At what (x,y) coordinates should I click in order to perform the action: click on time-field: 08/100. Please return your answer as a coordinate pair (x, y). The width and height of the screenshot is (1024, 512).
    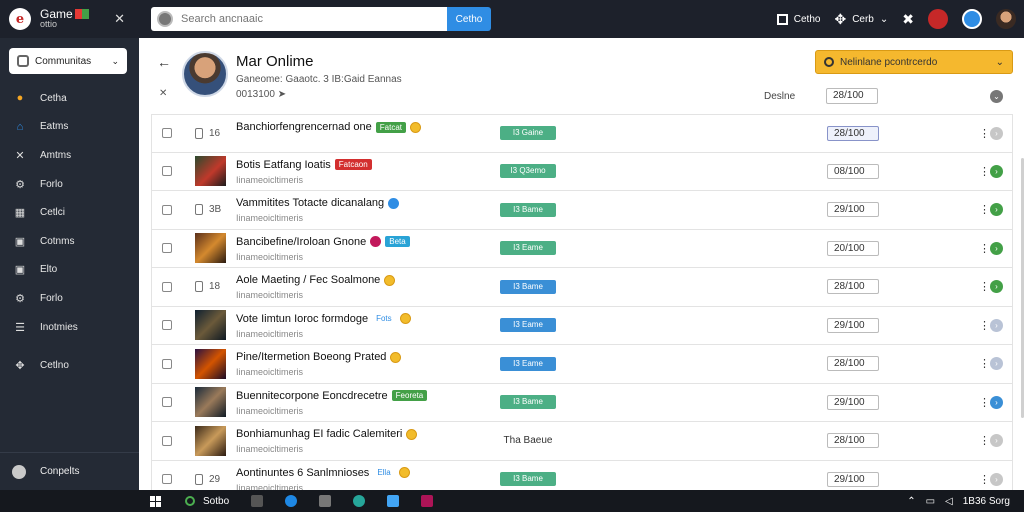
    Looking at the image, I should click on (853, 171).